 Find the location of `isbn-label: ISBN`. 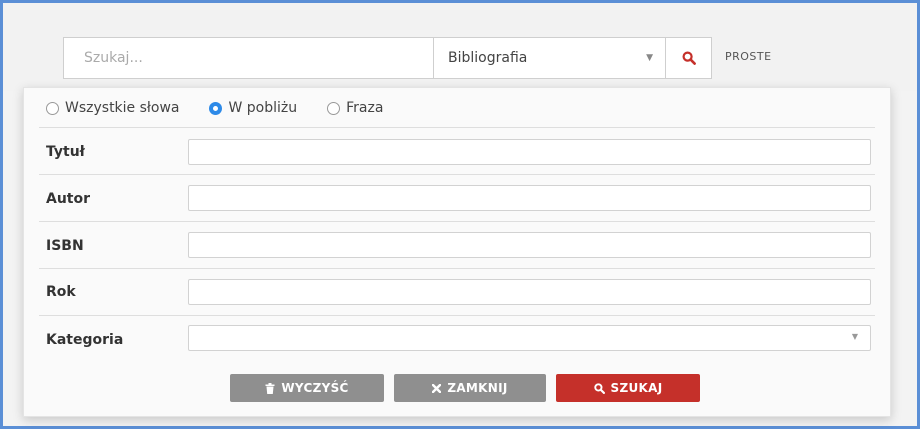

isbn-label: ISBN is located at coordinates (65, 246).